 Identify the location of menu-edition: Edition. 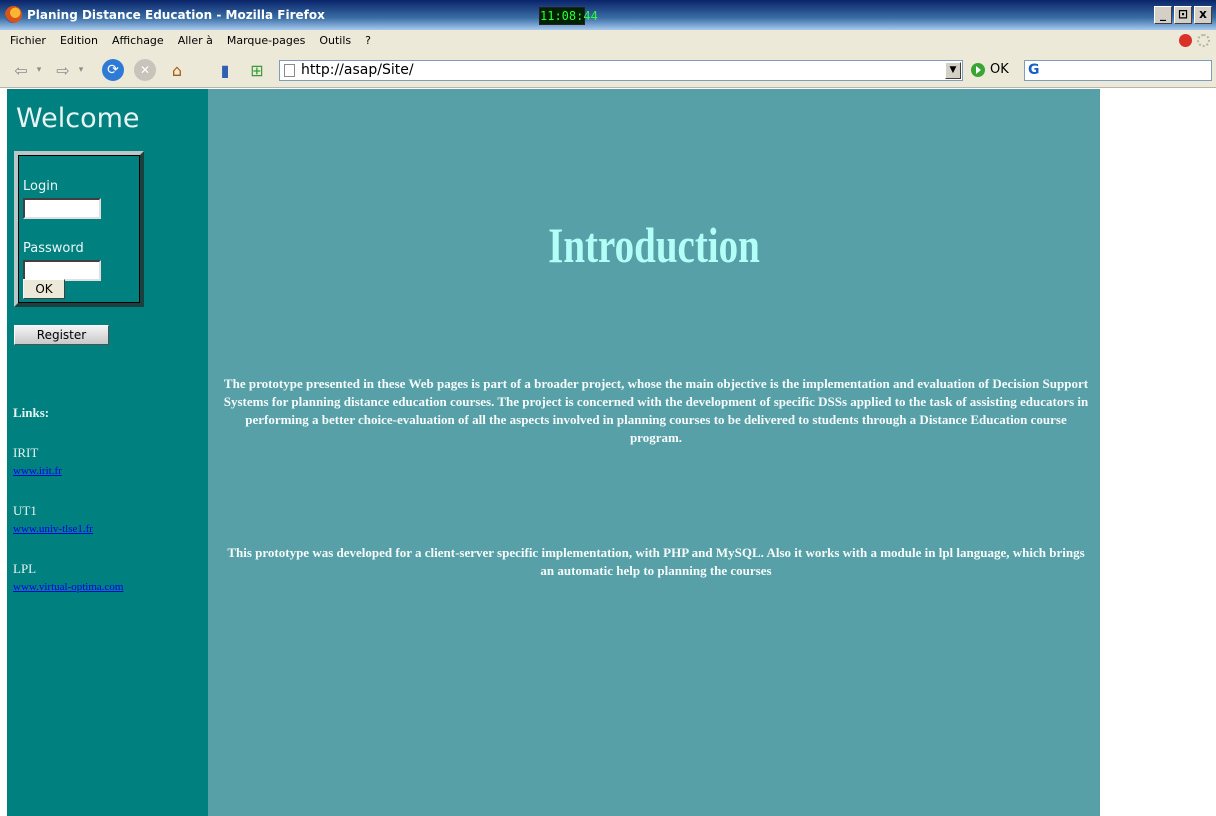
(79, 40).